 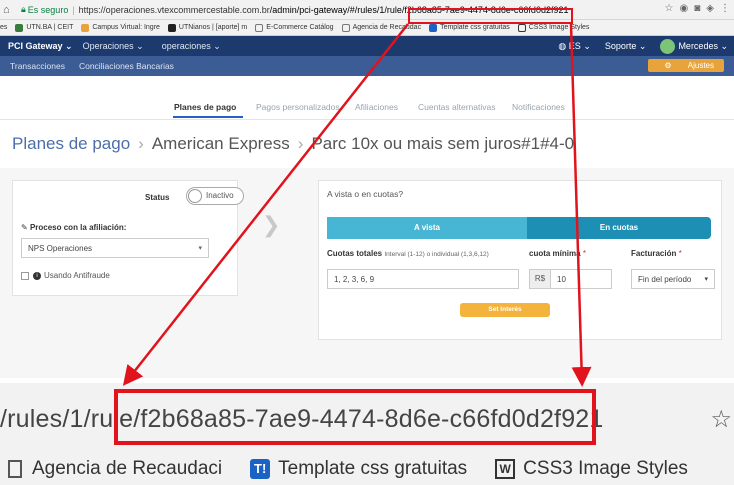 I want to click on puzzle-icon: ◈, so click(x=710, y=8).